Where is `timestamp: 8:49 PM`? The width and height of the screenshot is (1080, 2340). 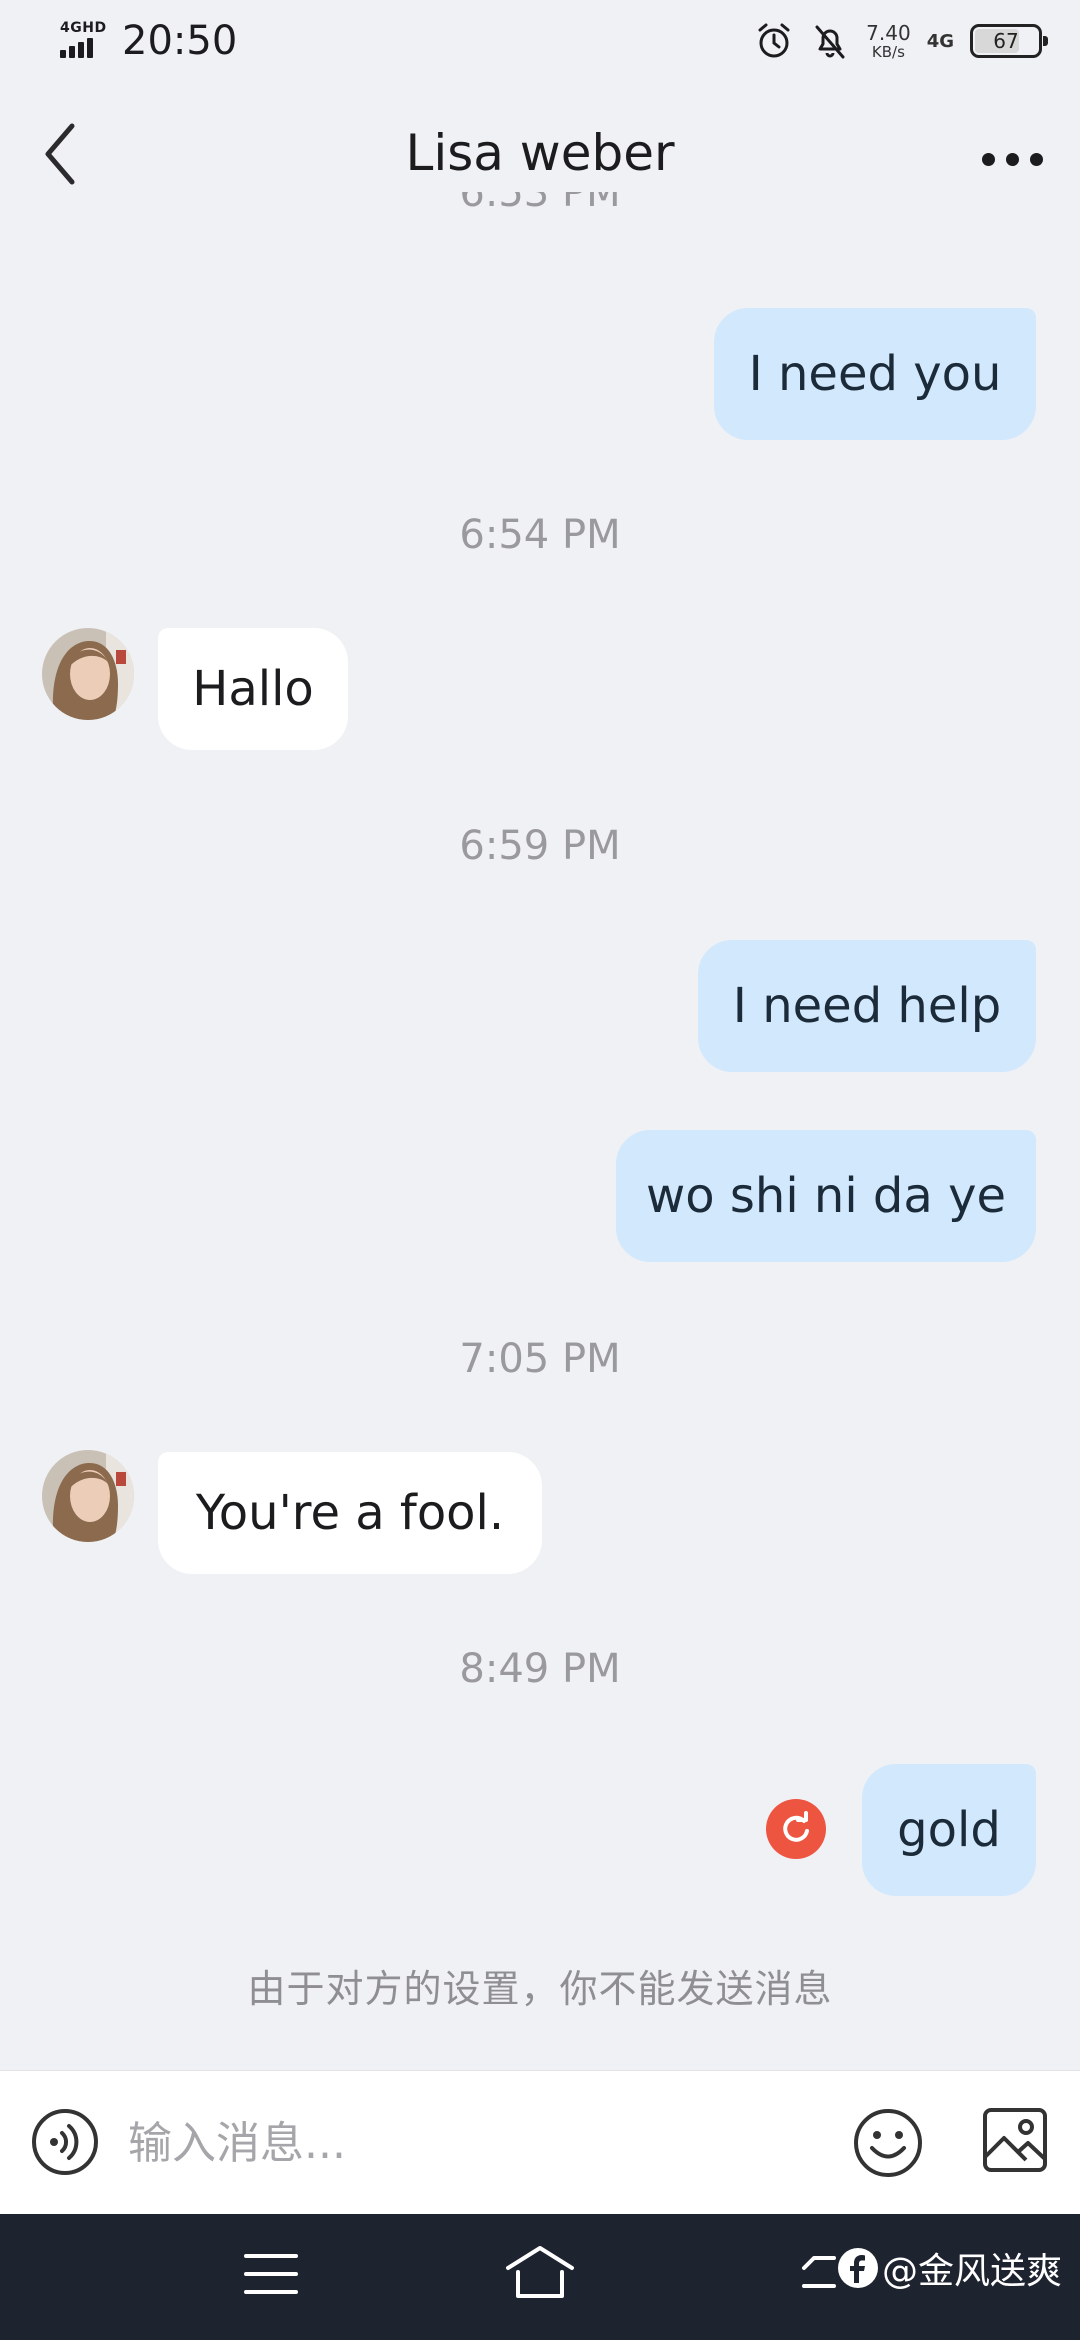 timestamp: 8:49 PM is located at coordinates (540, 1669).